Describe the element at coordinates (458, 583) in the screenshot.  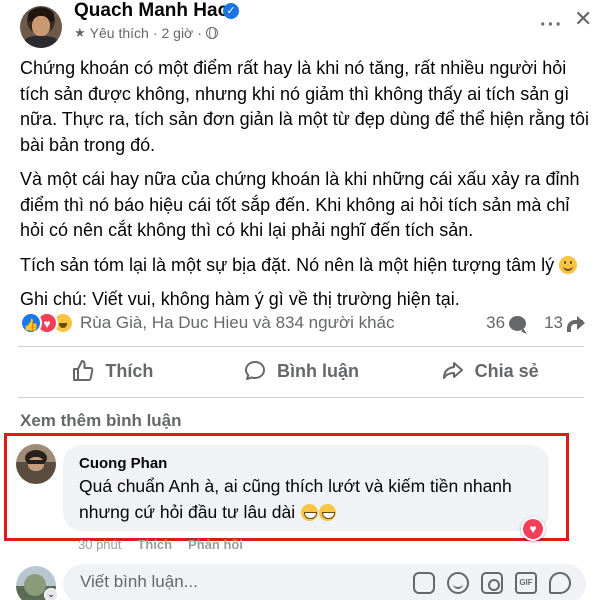
I see `emoji-icon` at that location.